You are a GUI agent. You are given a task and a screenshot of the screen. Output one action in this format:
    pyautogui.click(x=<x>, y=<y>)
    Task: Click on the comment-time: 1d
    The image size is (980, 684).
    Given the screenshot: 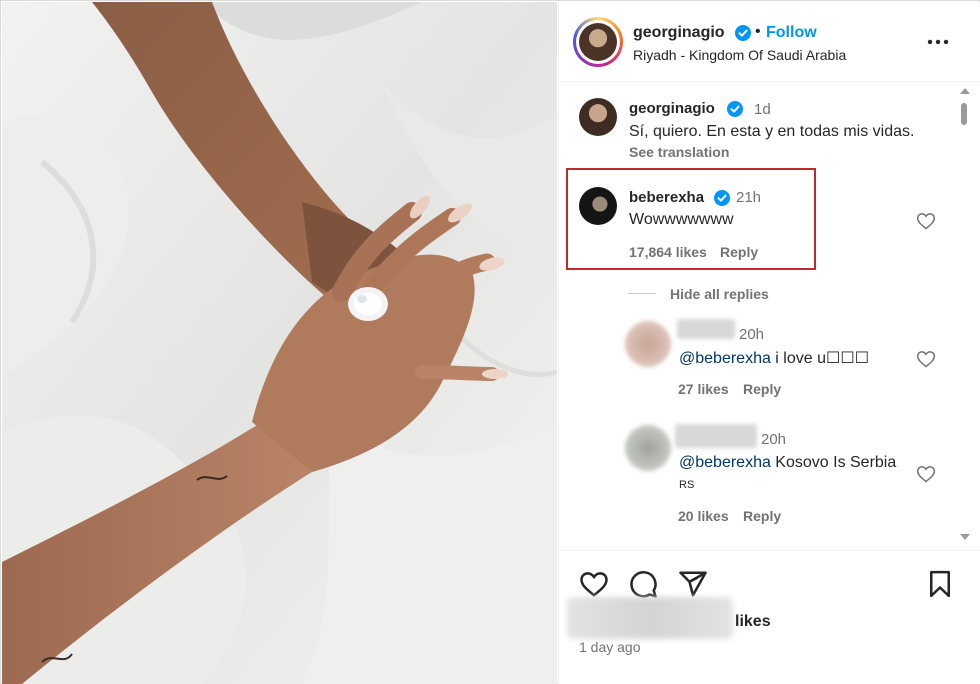 What is the action you would take?
    pyautogui.click(x=762, y=109)
    